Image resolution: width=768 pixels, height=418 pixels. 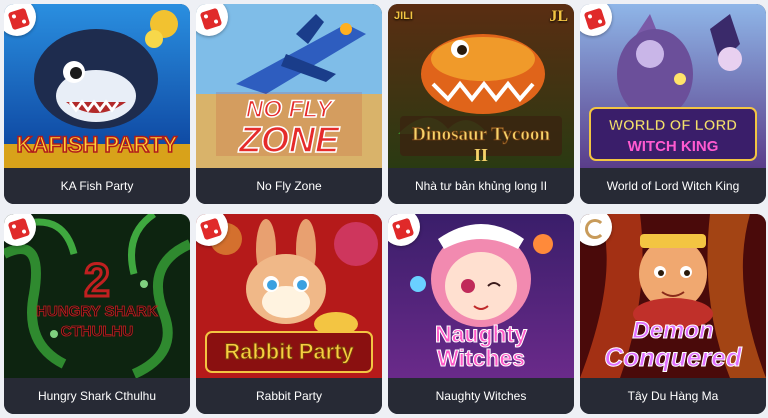 I want to click on game-logo-line2: CTHULHU, so click(x=97, y=331).